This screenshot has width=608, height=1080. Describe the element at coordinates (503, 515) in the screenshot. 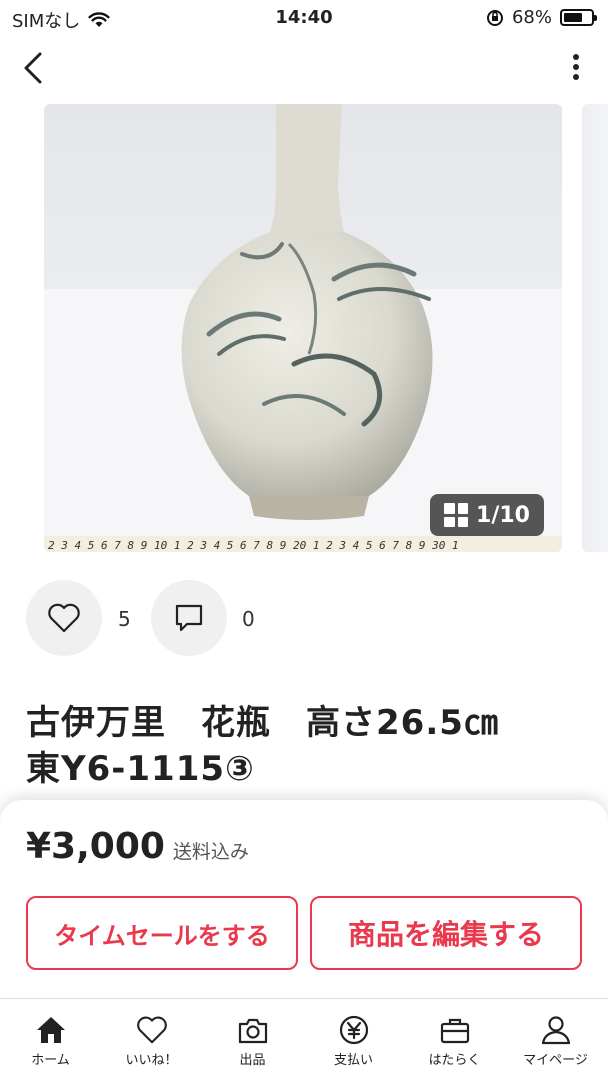

I see `photo-counter-text: 1/10` at that location.